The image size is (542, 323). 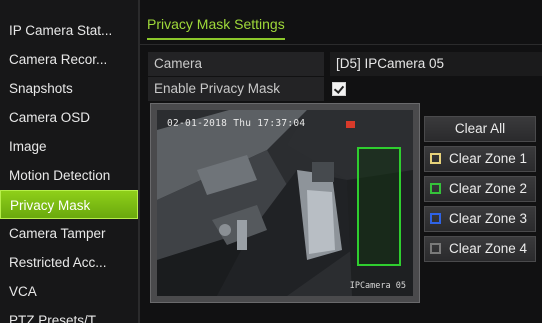 I want to click on camera-row: Camera [D5] IPCamera 05, so click(x=345, y=64).